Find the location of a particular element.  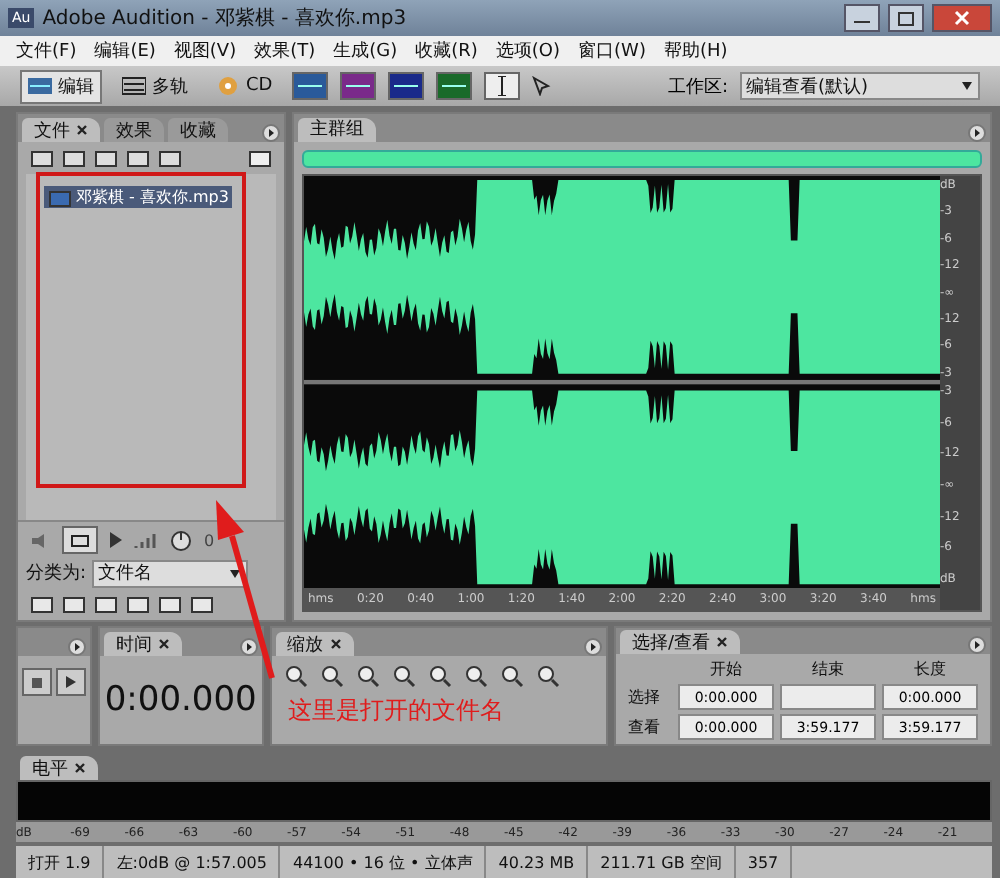

status-text: 44100 • 16 位 • 立体声 is located at coordinates (383, 862).